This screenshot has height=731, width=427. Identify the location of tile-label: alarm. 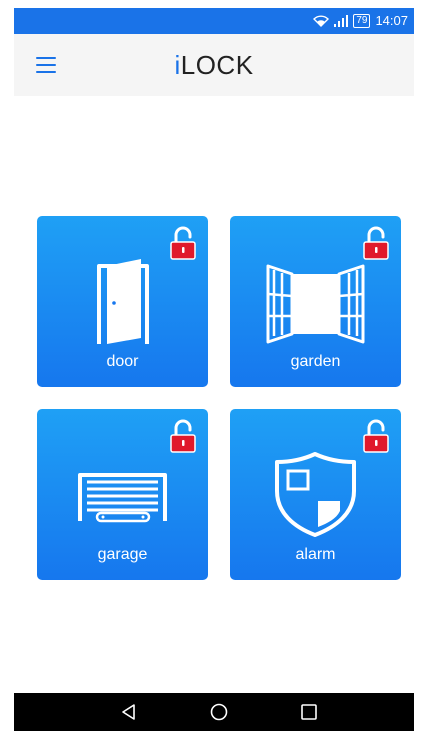
(315, 554).